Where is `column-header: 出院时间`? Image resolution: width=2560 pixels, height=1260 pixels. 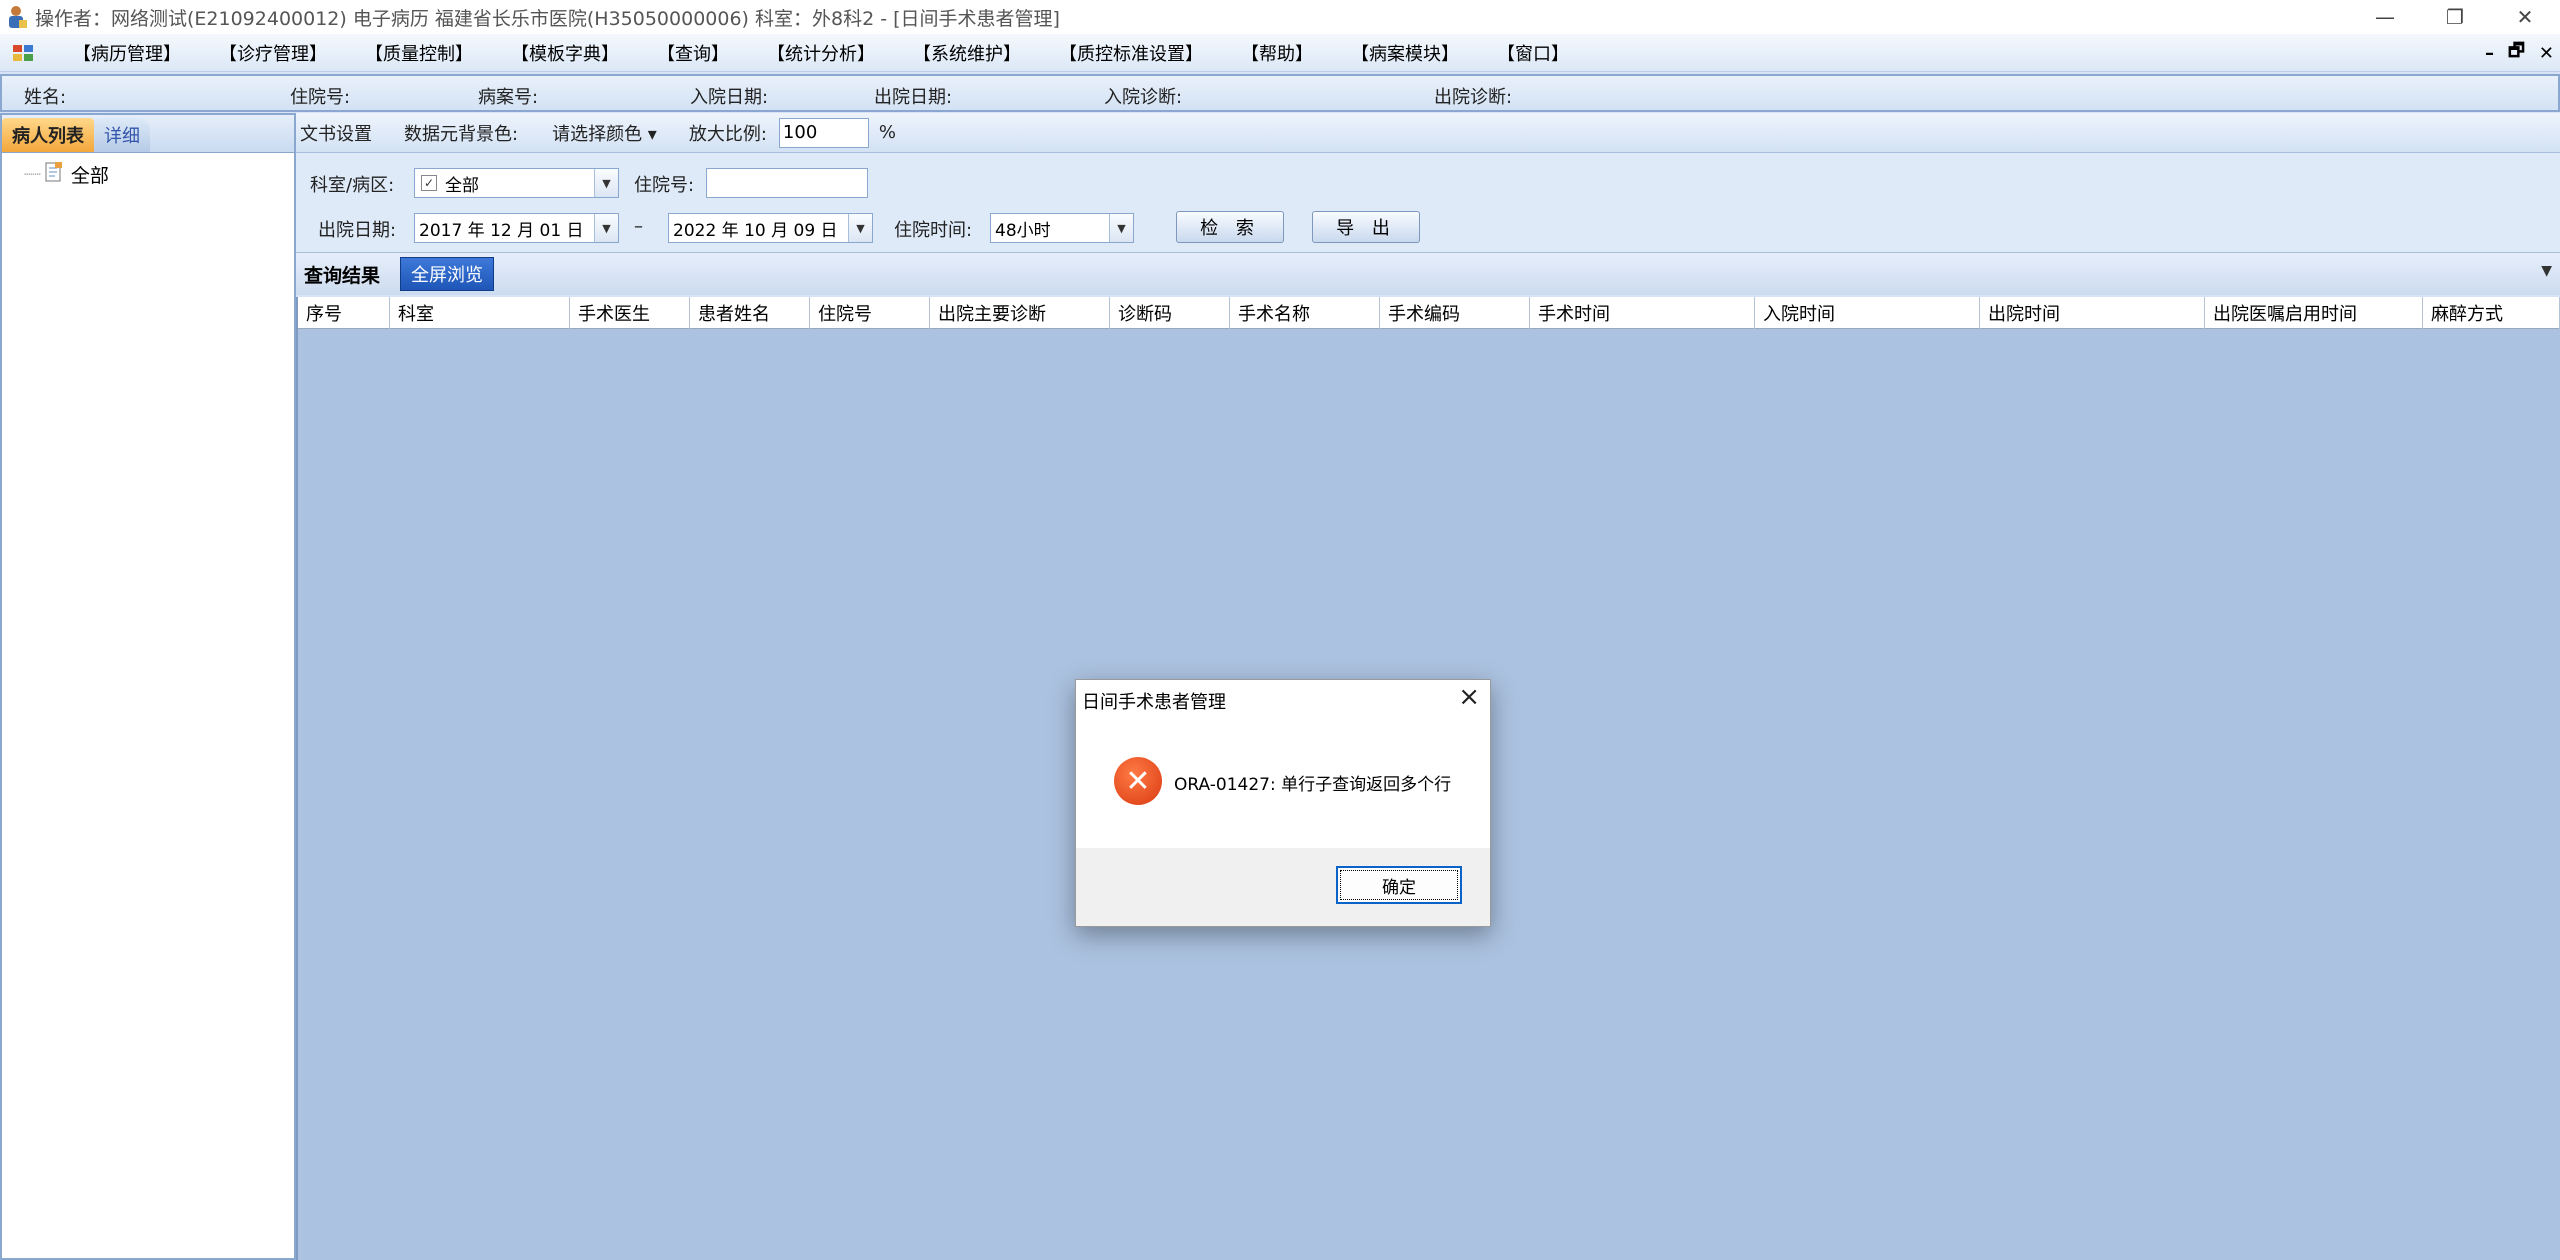 column-header: 出院时间 is located at coordinates (2092, 313).